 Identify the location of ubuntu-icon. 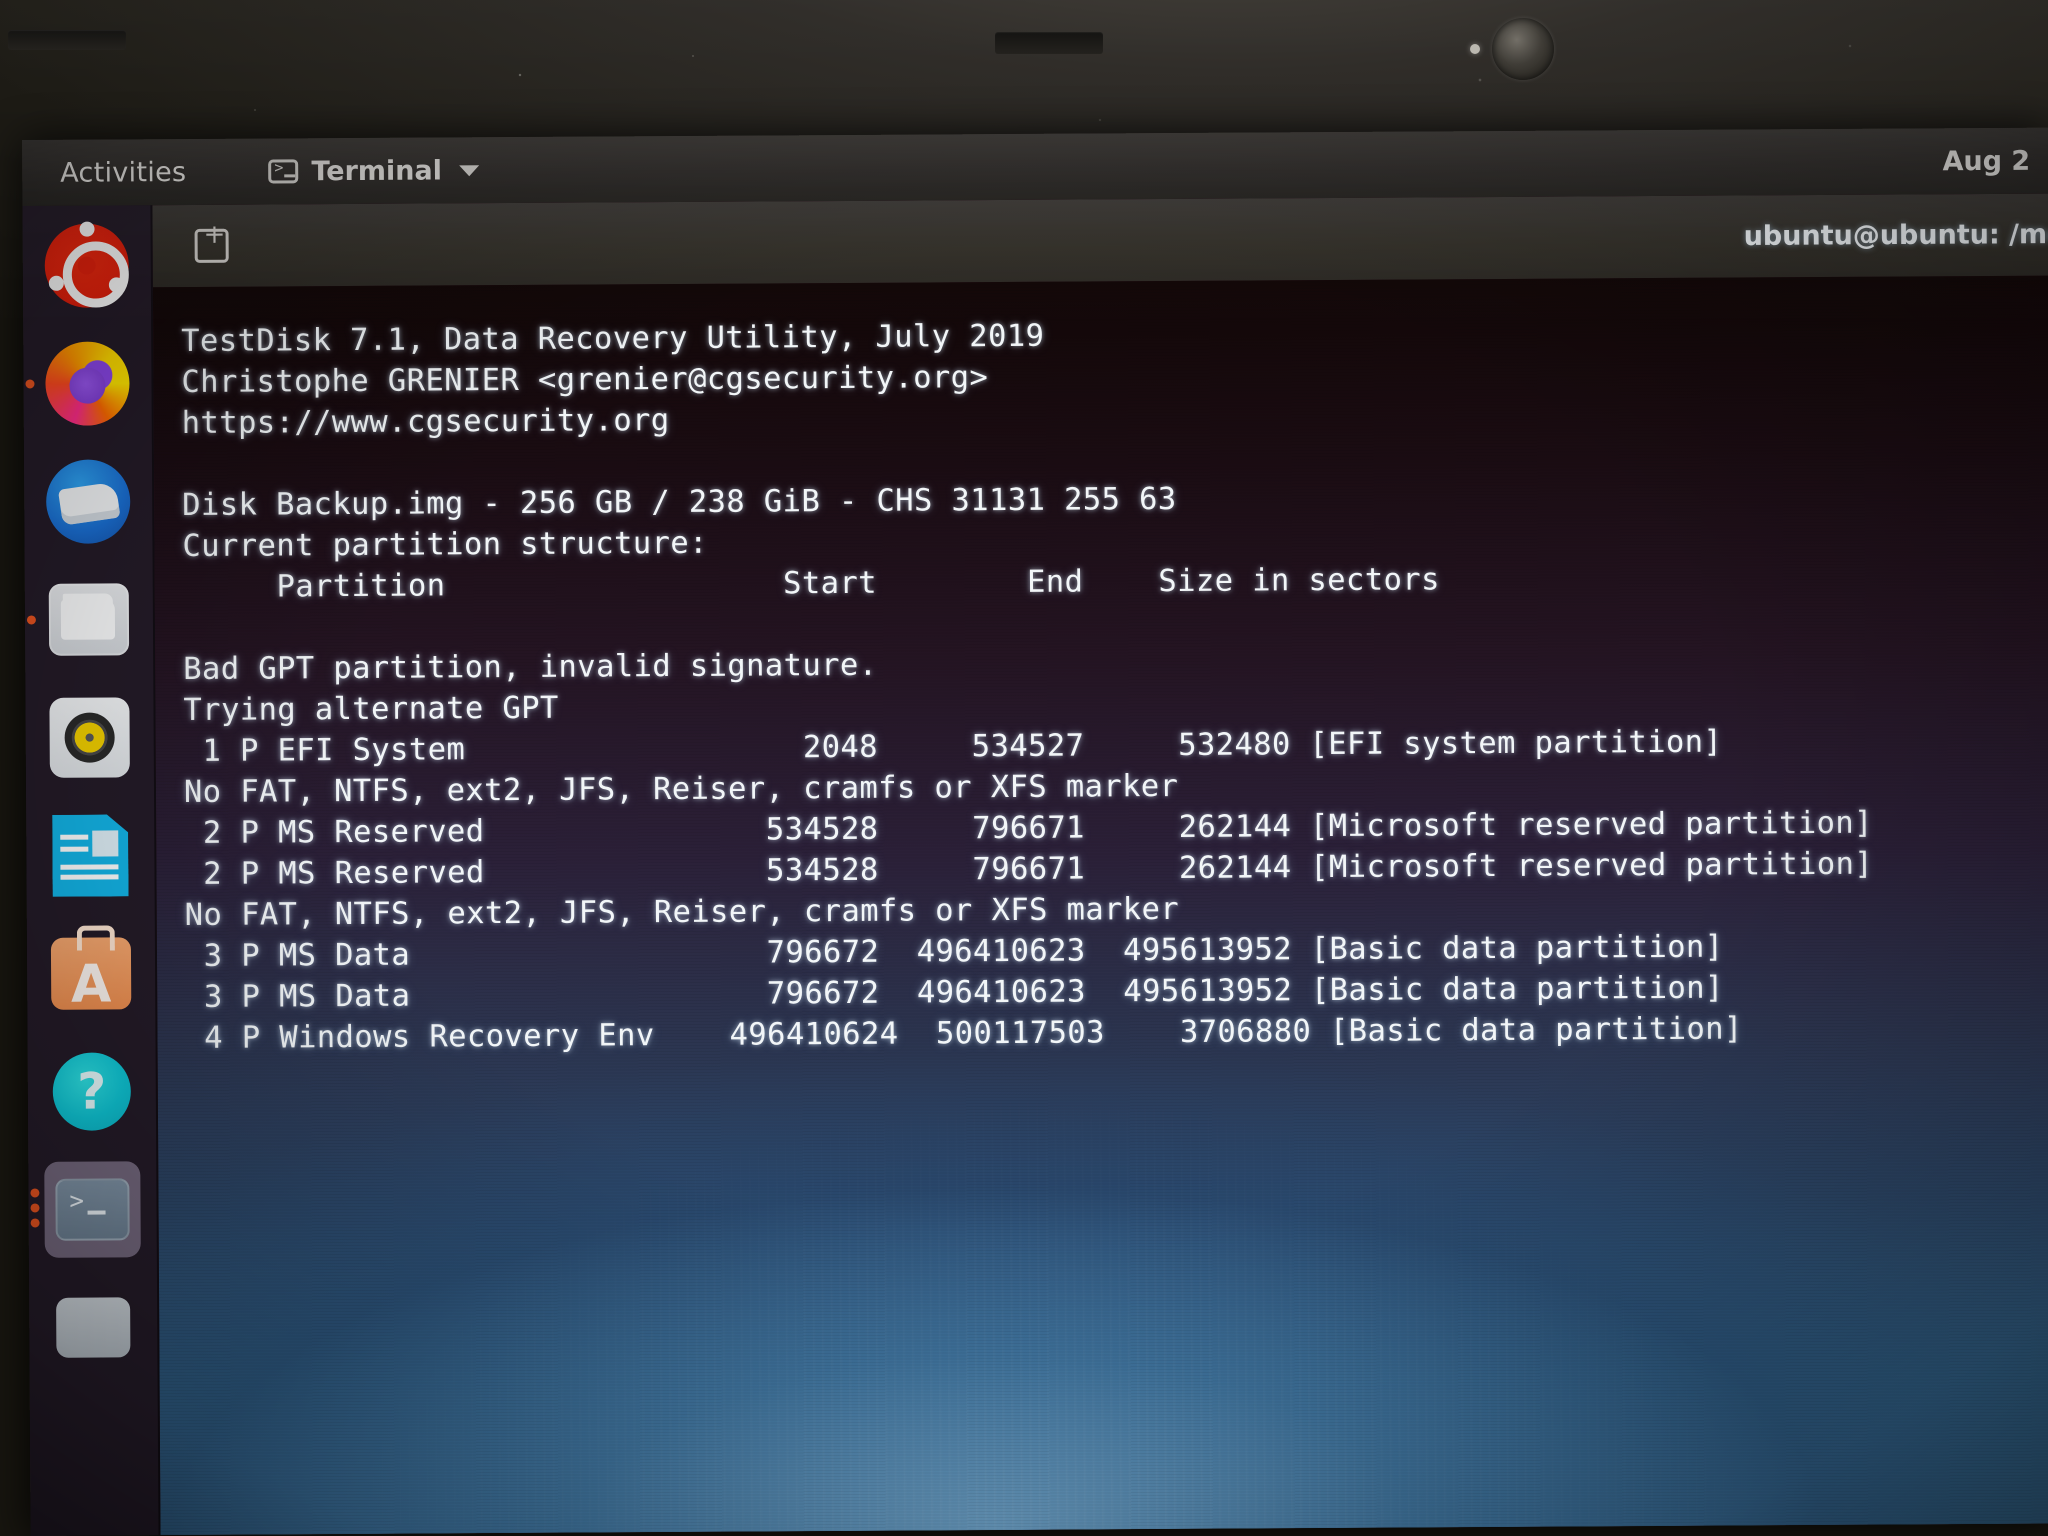
(87, 264).